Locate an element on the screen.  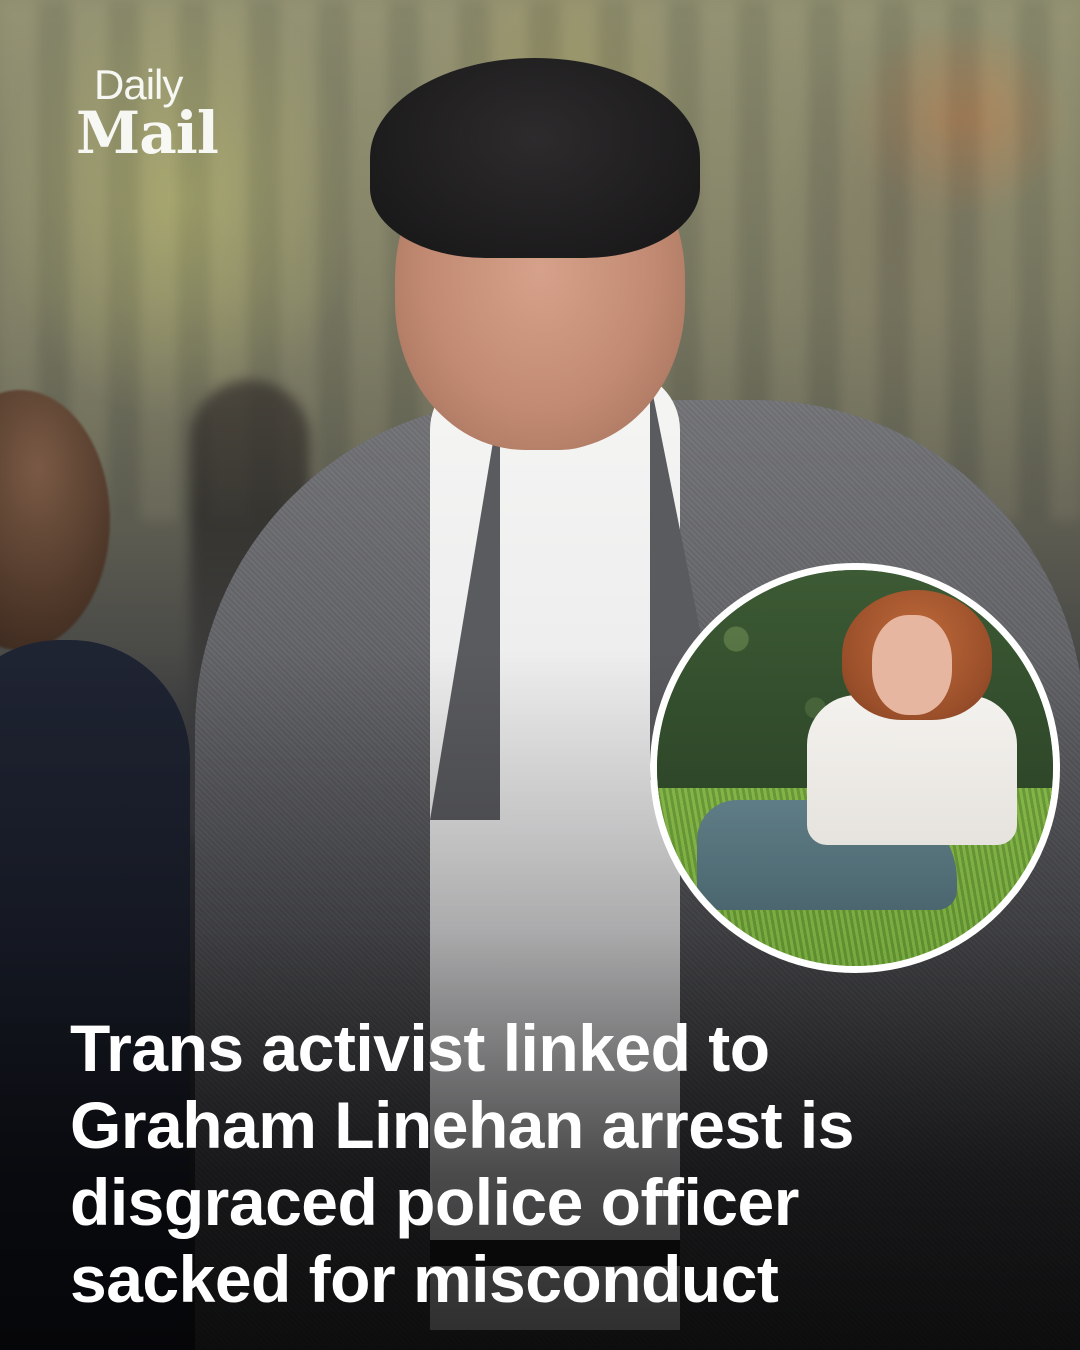
headline-line-1: Trans activist linked to is located at coordinates (420, 1048).